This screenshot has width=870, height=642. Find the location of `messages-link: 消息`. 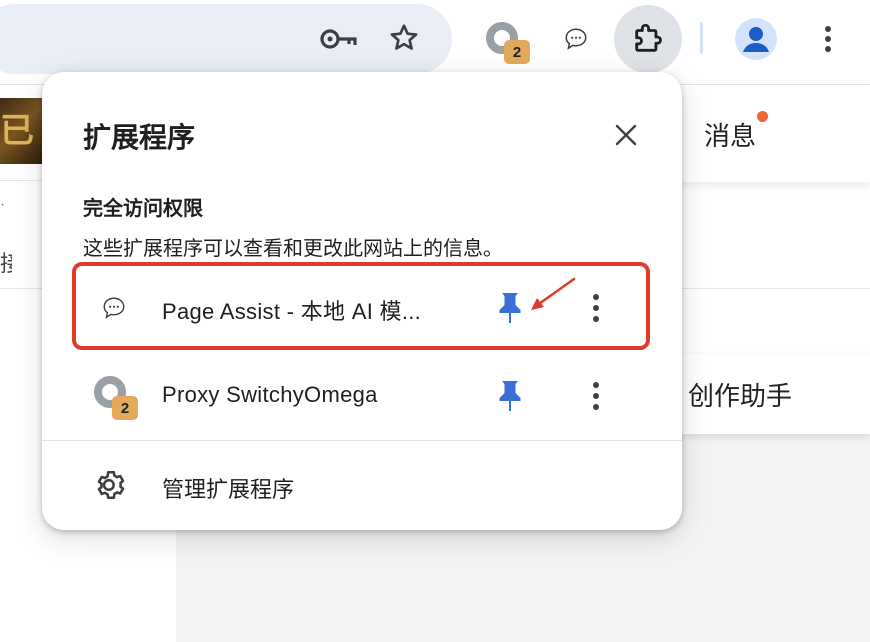

messages-link: 消息 is located at coordinates (730, 134).